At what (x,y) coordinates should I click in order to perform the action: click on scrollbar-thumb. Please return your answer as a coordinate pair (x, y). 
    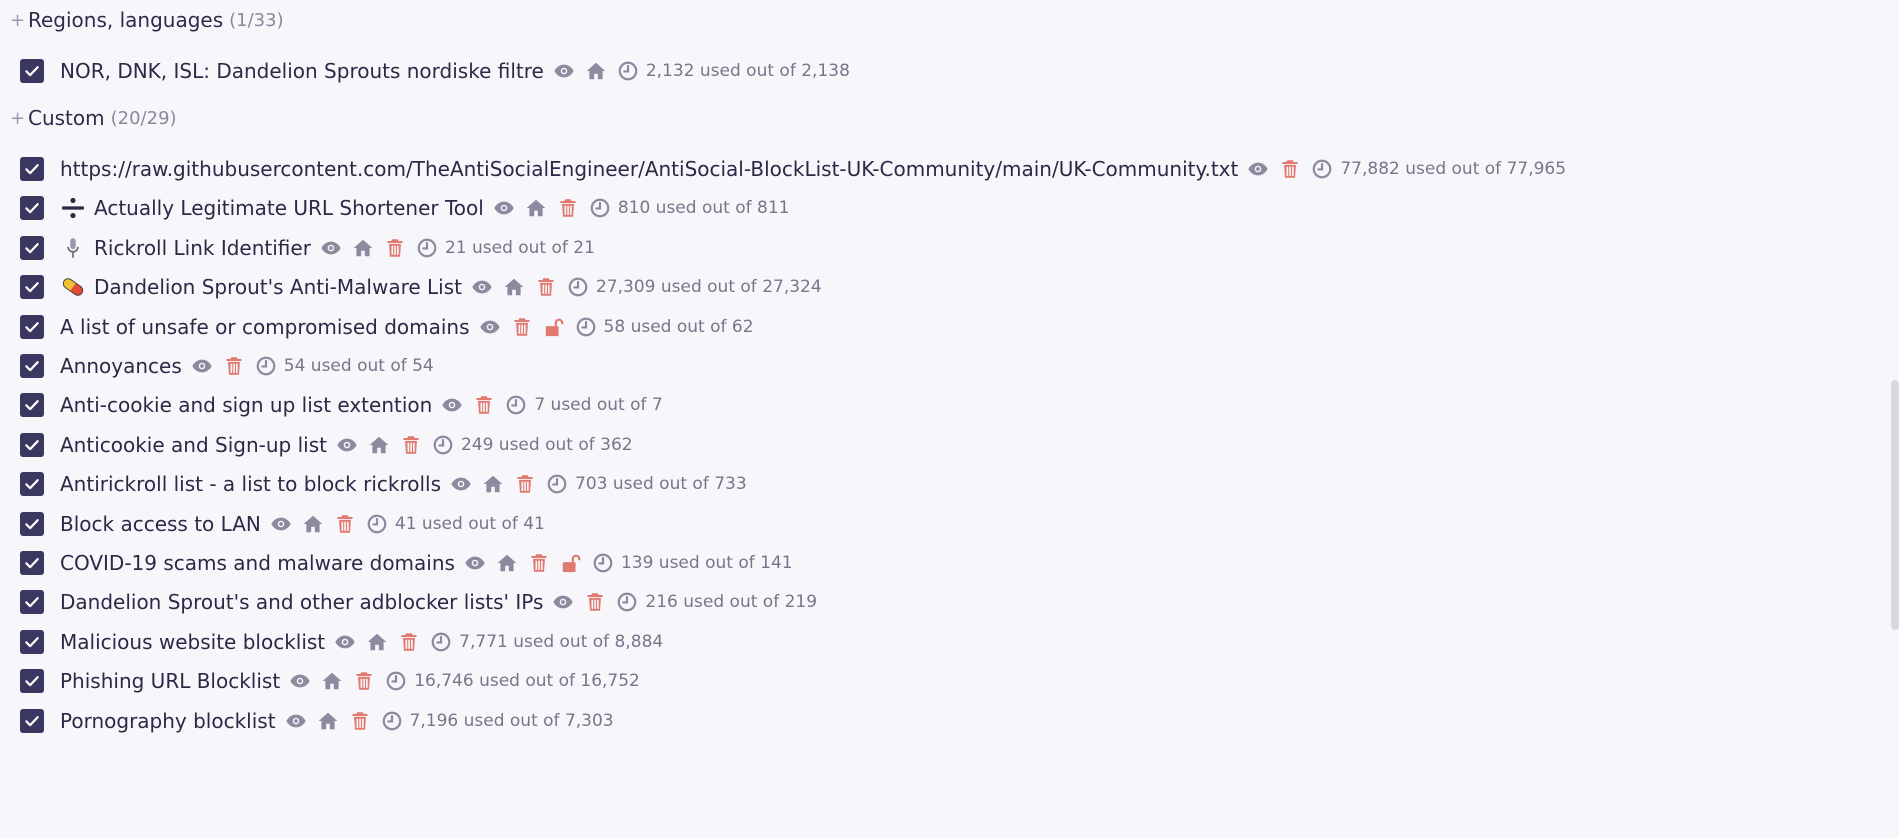
    Looking at the image, I should click on (1895, 505).